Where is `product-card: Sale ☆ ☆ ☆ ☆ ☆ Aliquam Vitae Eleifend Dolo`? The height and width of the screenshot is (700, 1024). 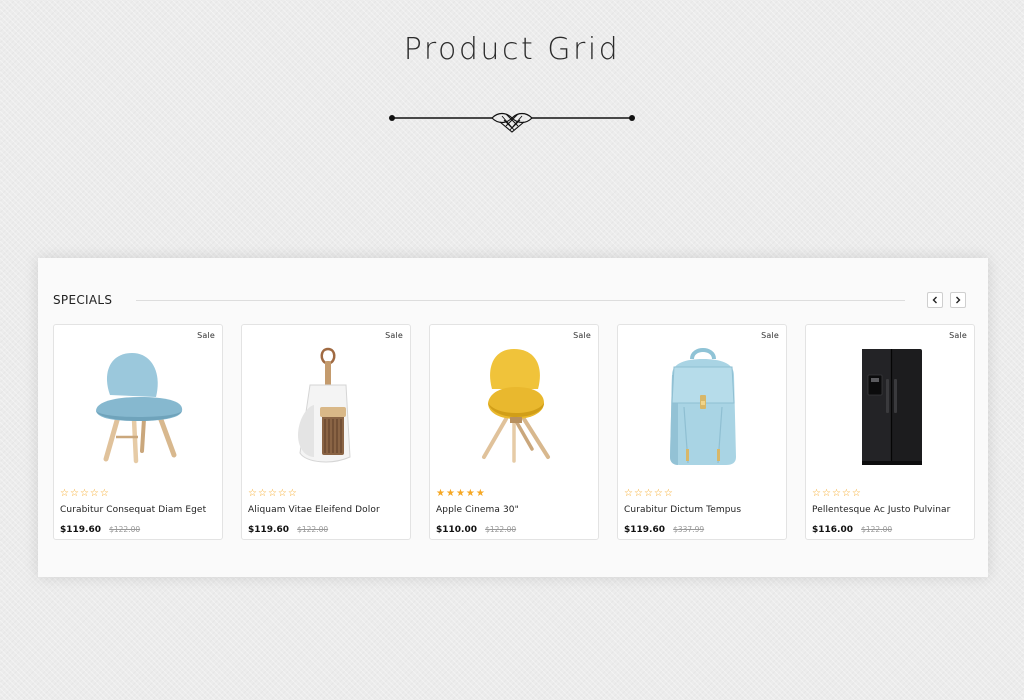 product-card: Sale ☆ ☆ ☆ ☆ ☆ Aliquam Vitae Eleifend Dolo is located at coordinates (326, 432).